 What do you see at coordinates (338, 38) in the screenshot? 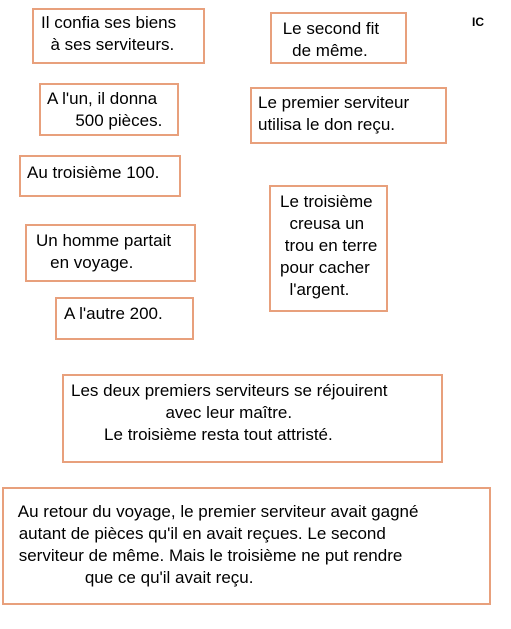
I see `card-second-fit: Le second fit de même.` at bounding box center [338, 38].